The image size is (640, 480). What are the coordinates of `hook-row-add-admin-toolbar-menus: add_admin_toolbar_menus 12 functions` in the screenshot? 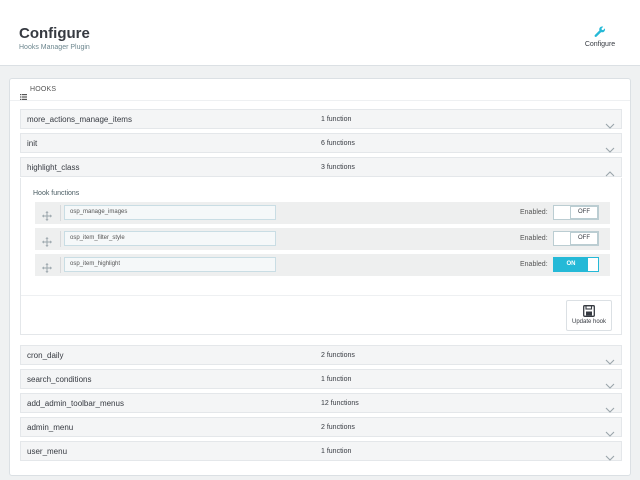 It's located at (321, 403).